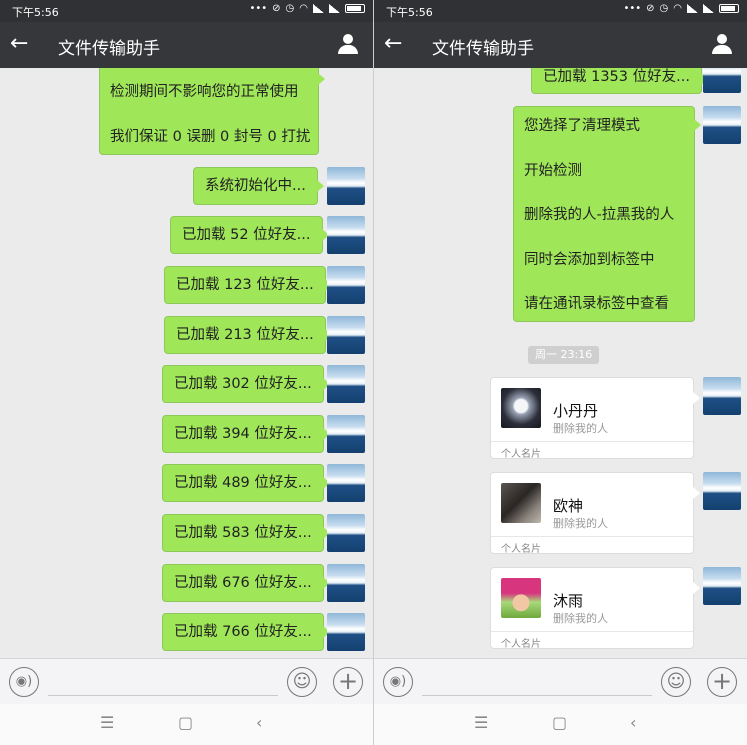 This screenshot has height=745, width=747. What do you see at coordinates (568, 601) in the screenshot?
I see `contact-name: 沐雨` at bounding box center [568, 601].